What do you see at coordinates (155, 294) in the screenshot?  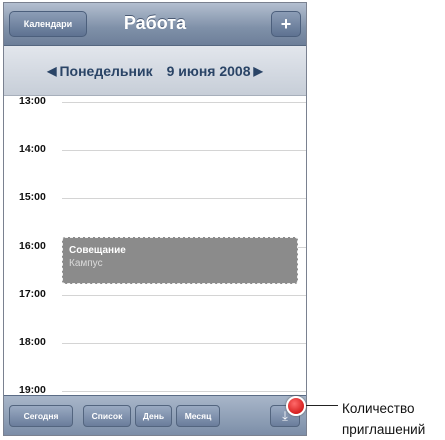 I see `hour-row: 17:00` at bounding box center [155, 294].